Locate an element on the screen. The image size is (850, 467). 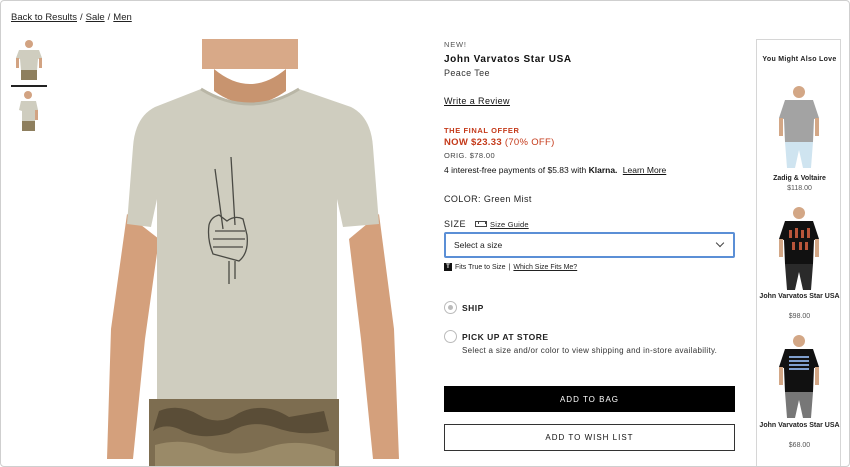
fit-icon: T is located at coordinates (448, 267).